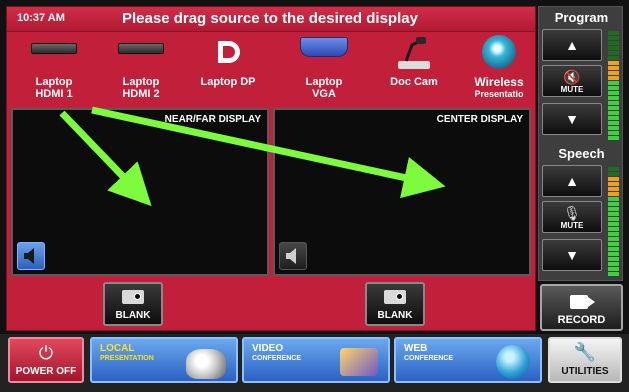  I want to click on blank-button-near-far: BLANK, so click(133, 304).